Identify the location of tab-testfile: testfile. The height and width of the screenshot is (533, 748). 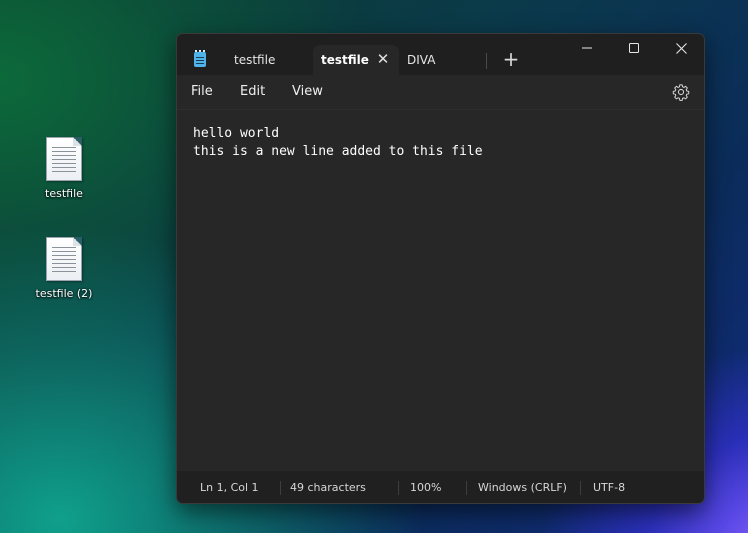
(269, 60).